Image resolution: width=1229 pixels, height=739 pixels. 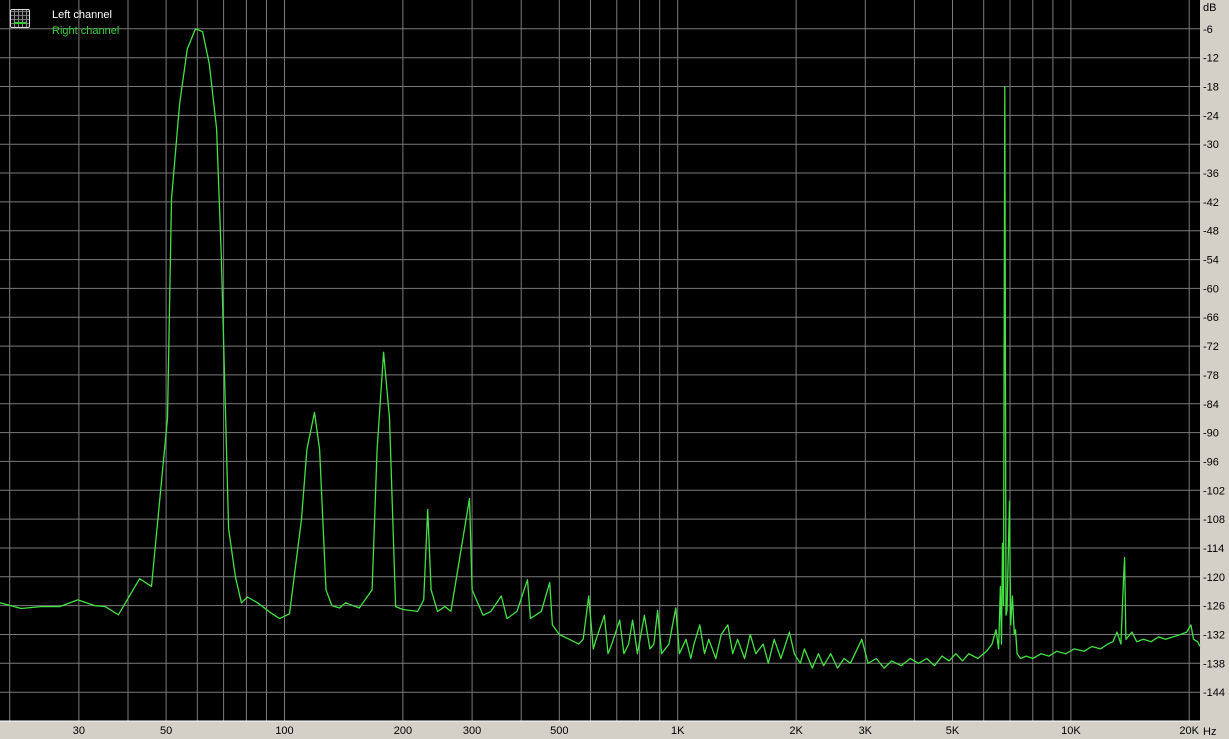 I want to click on y-tick-label: -108, so click(x=1214, y=520).